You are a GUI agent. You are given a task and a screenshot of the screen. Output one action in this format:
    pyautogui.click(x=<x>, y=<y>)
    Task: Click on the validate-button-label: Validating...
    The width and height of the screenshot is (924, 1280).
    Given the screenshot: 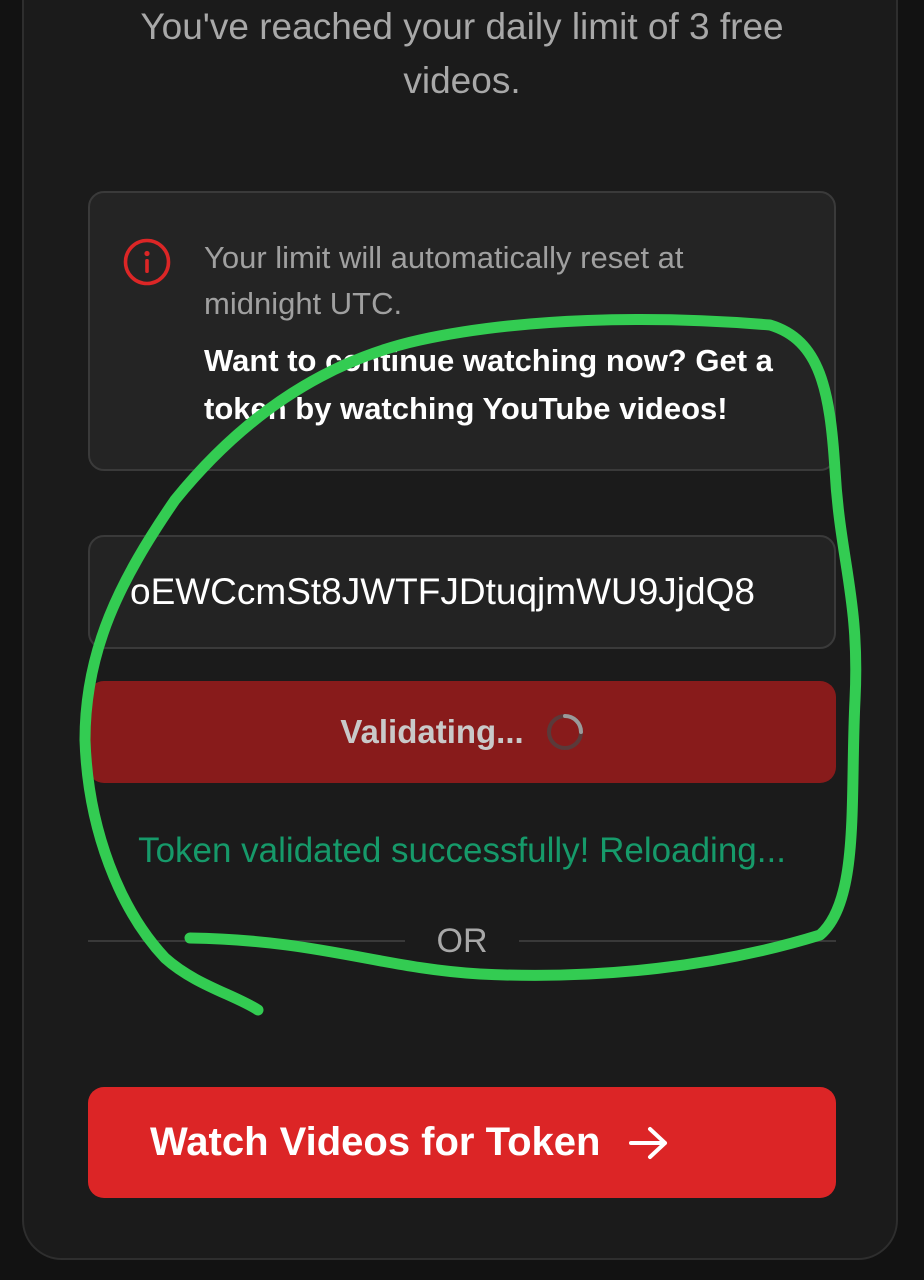 What is the action you would take?
    pyautogui.click(x=432, y=731)
    